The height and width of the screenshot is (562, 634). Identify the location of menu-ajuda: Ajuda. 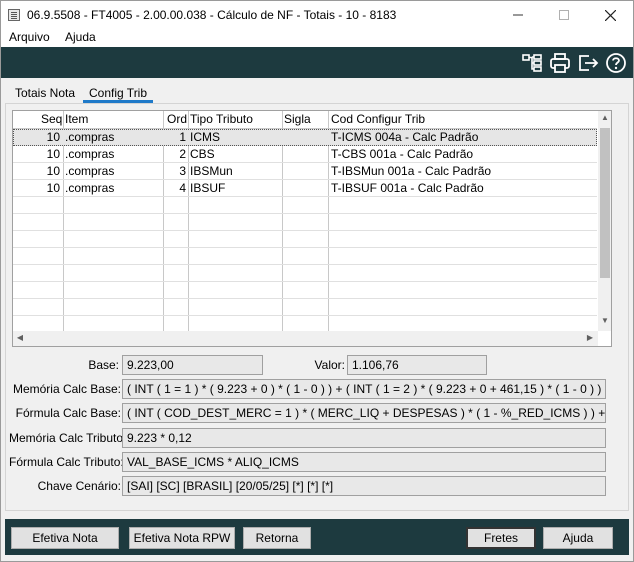
(80, 37).